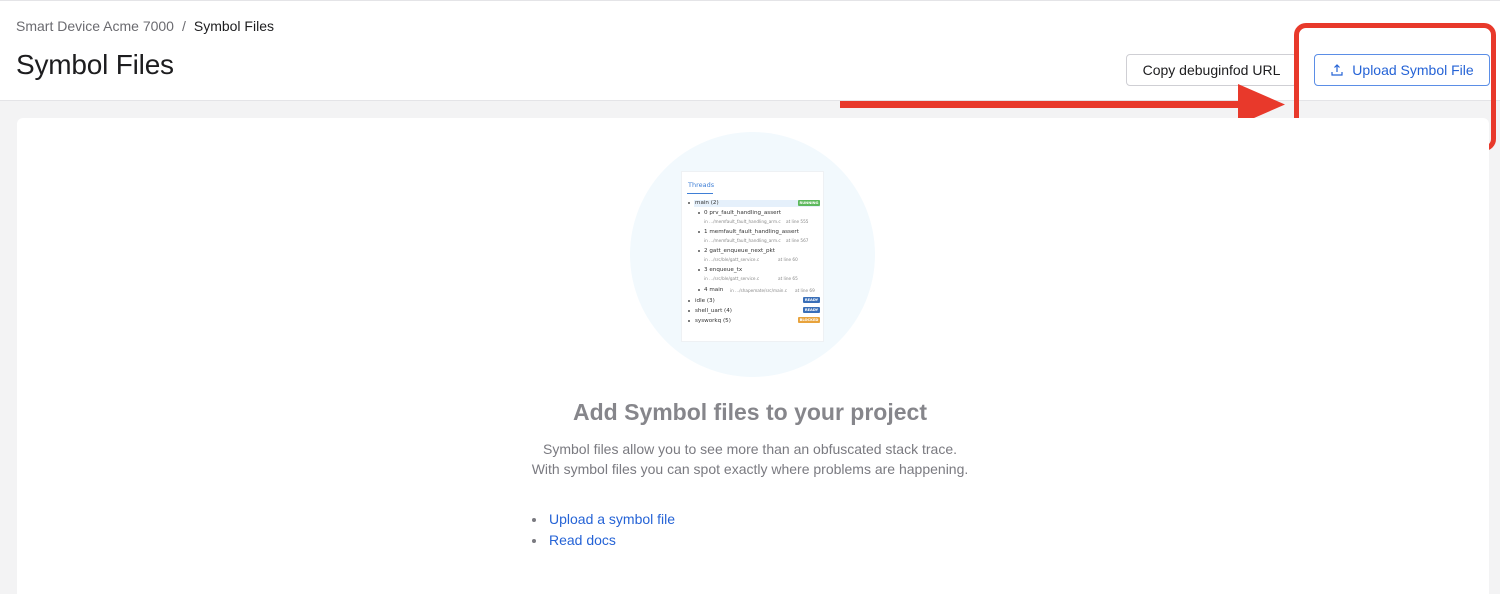 The width and height of the screenshot is (1500, 594). What do you see at coordinates (751, 232) in the screenshot?
I see `frame-1: 1 memfault_fault_handling_assert` at bounding box center [751, 232].